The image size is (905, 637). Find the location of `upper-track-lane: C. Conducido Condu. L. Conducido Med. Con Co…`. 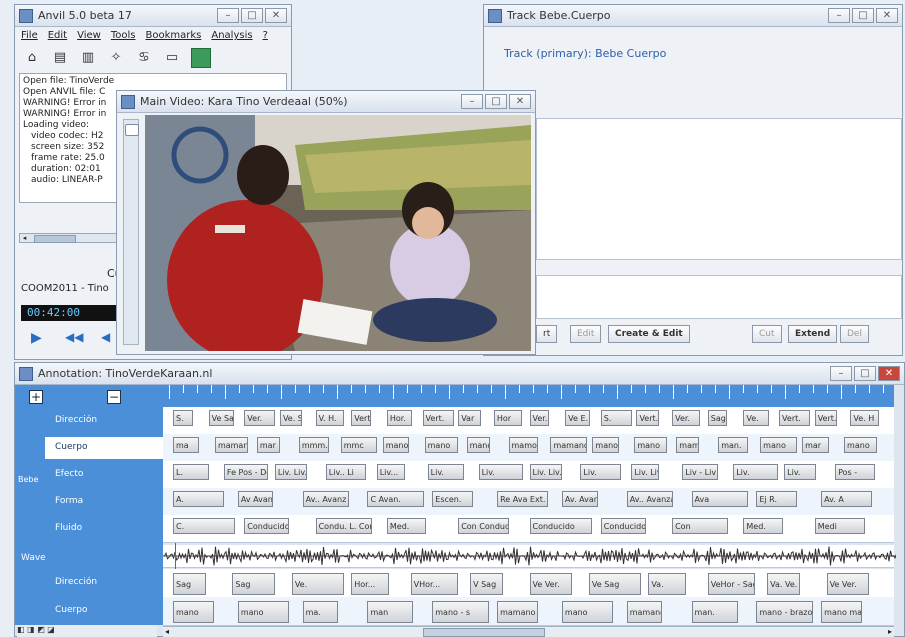

upper-track-lane: C. Conducido Condu. L. Conducido Med. Con Co… is located at coordinates (528, 529).